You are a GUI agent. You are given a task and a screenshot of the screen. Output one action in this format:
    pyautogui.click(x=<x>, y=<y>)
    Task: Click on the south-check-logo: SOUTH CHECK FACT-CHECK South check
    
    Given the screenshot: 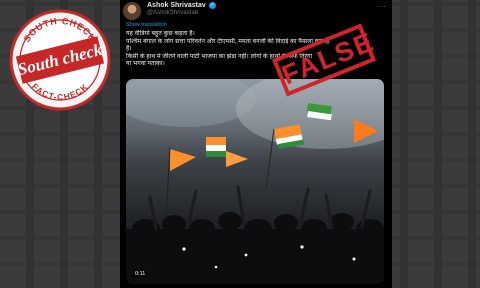 What is the action you would take?
    pyautogui.click(x=60, y=60)
    